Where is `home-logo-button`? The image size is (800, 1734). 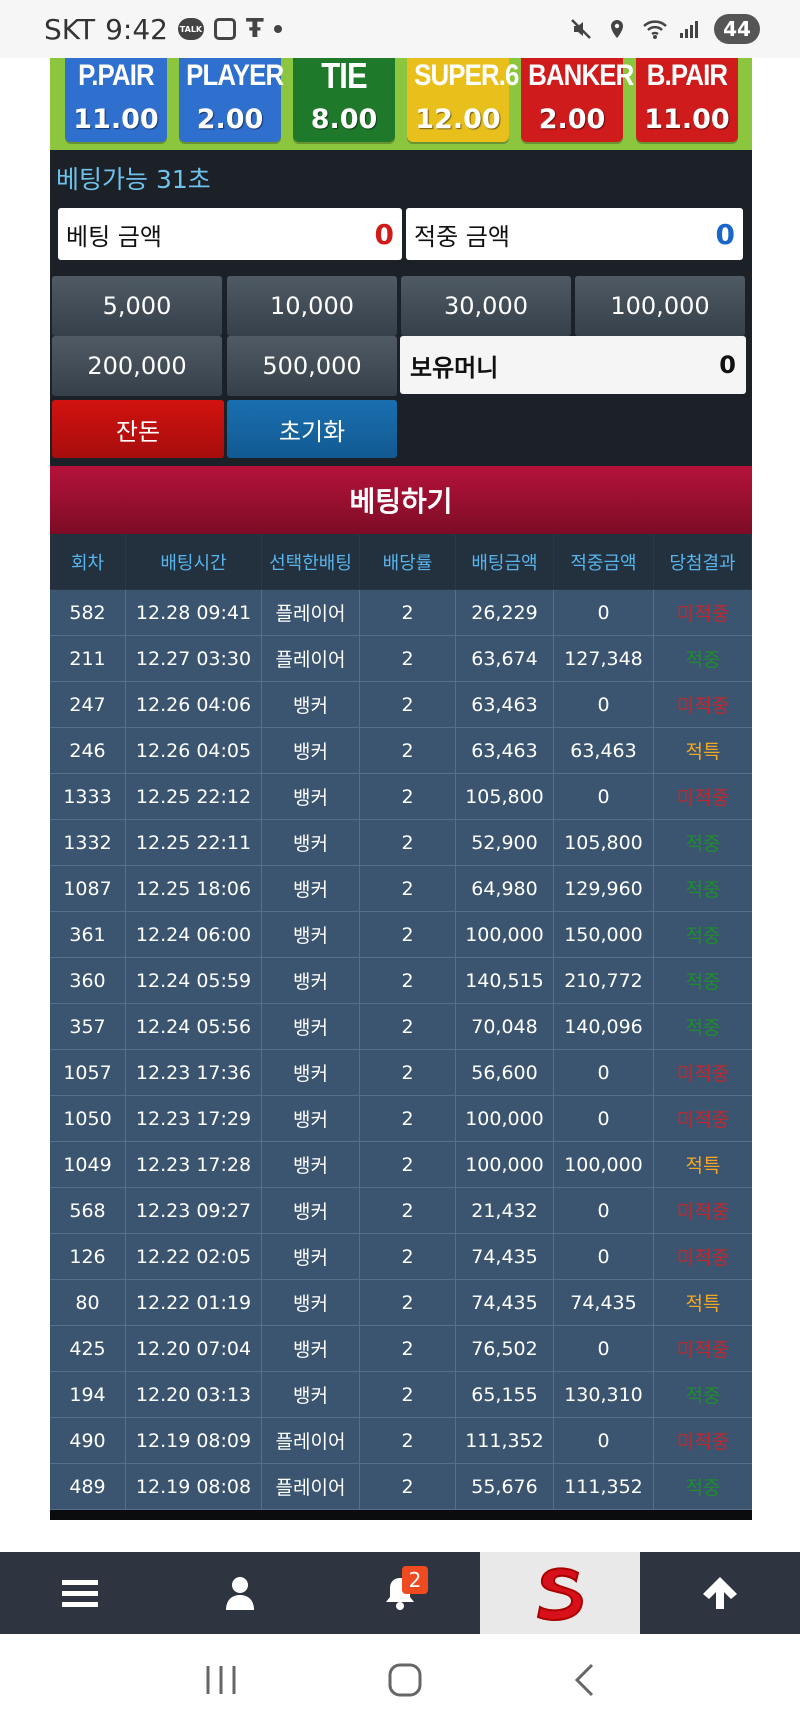 home-logo-button is located at coordinates (560, 1593).